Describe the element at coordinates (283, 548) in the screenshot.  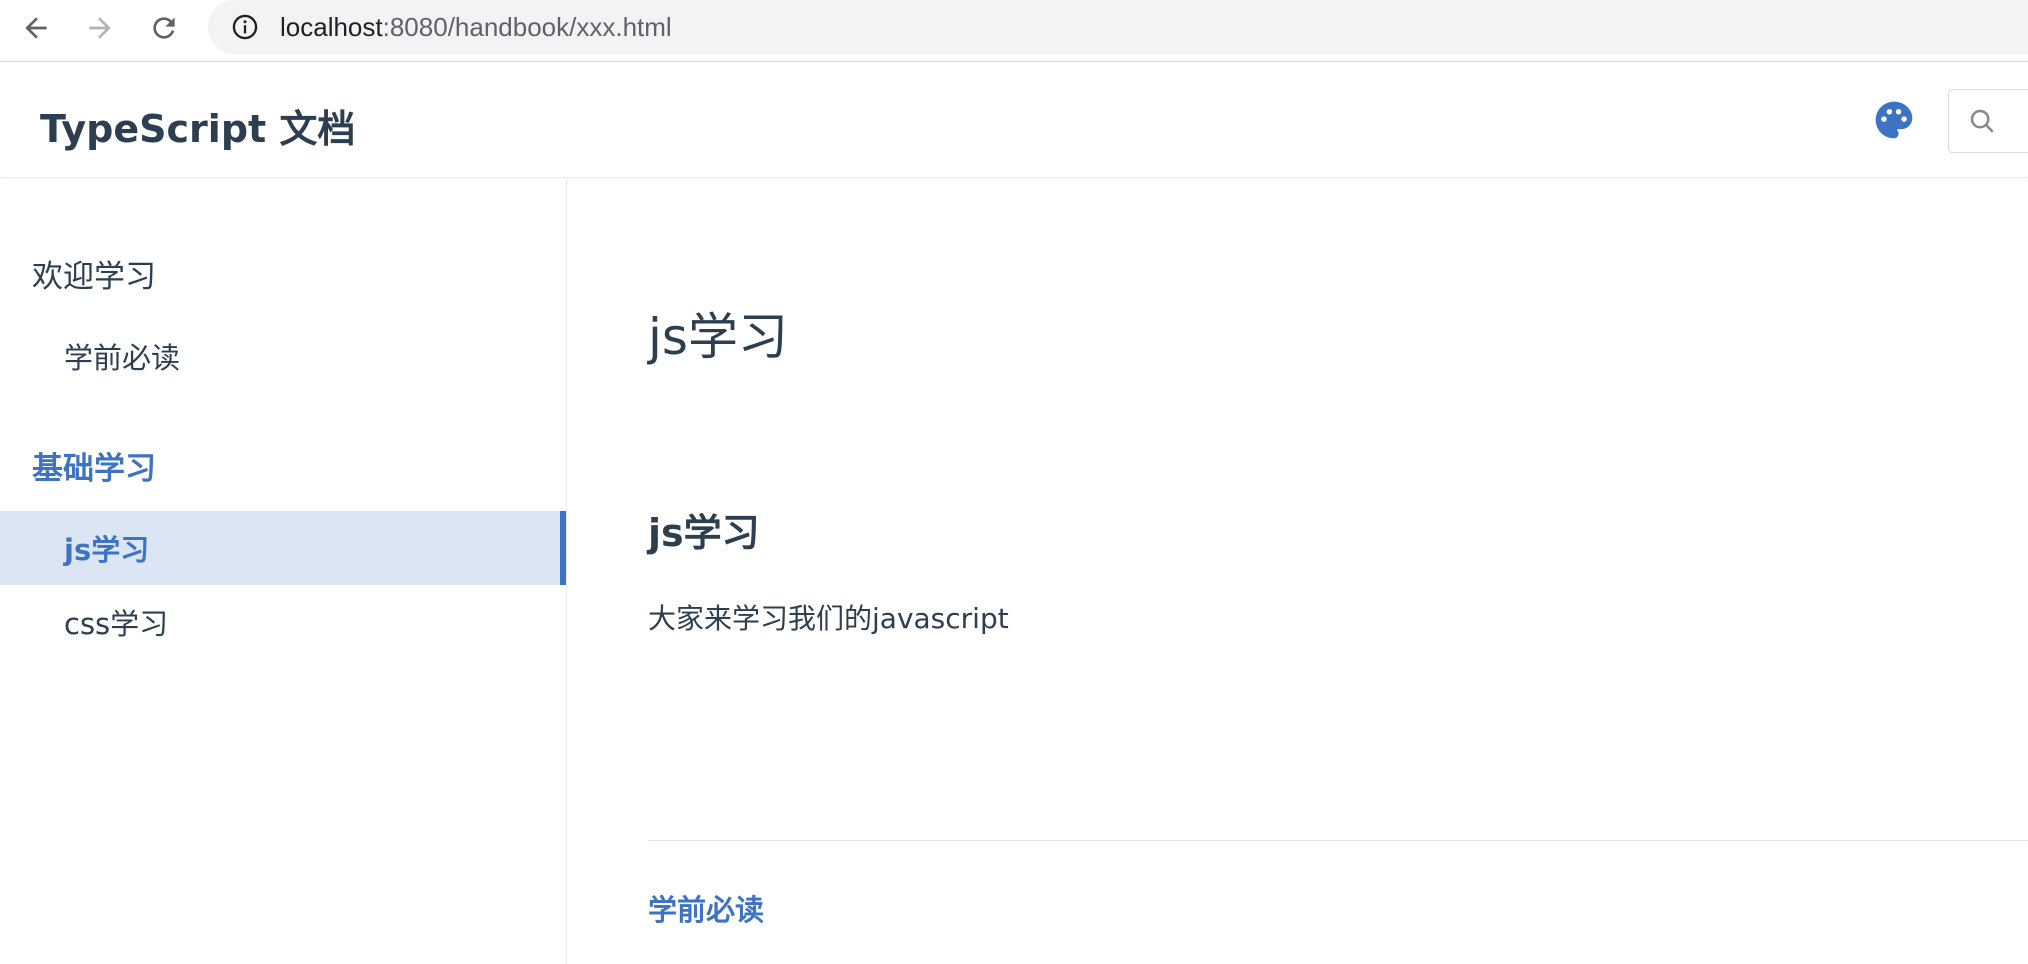
I see `sidebar-item-js: js学习` at that location.